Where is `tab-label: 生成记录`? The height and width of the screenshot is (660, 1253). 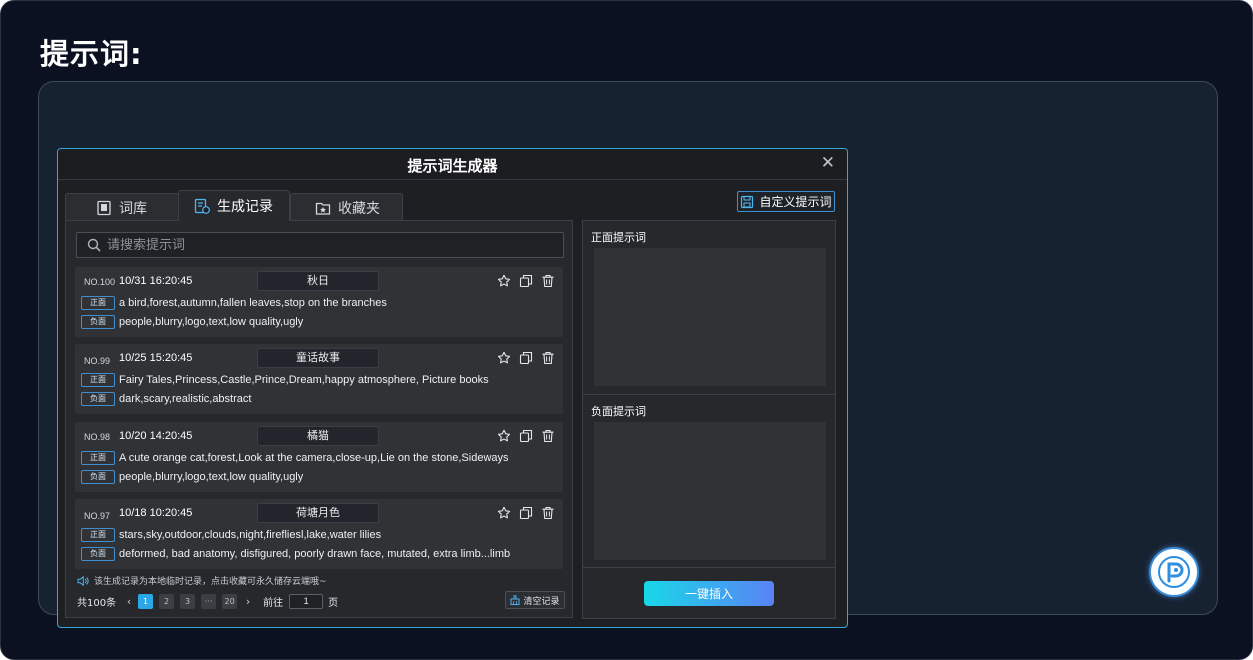
tab-label: 生成记录 is located at coordinates (245, 207).